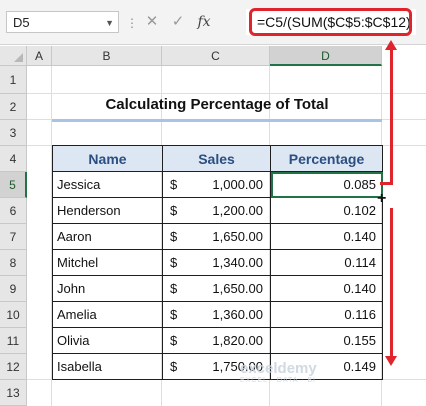  I want to click on cell-name: Jessica, so click(107, 184).